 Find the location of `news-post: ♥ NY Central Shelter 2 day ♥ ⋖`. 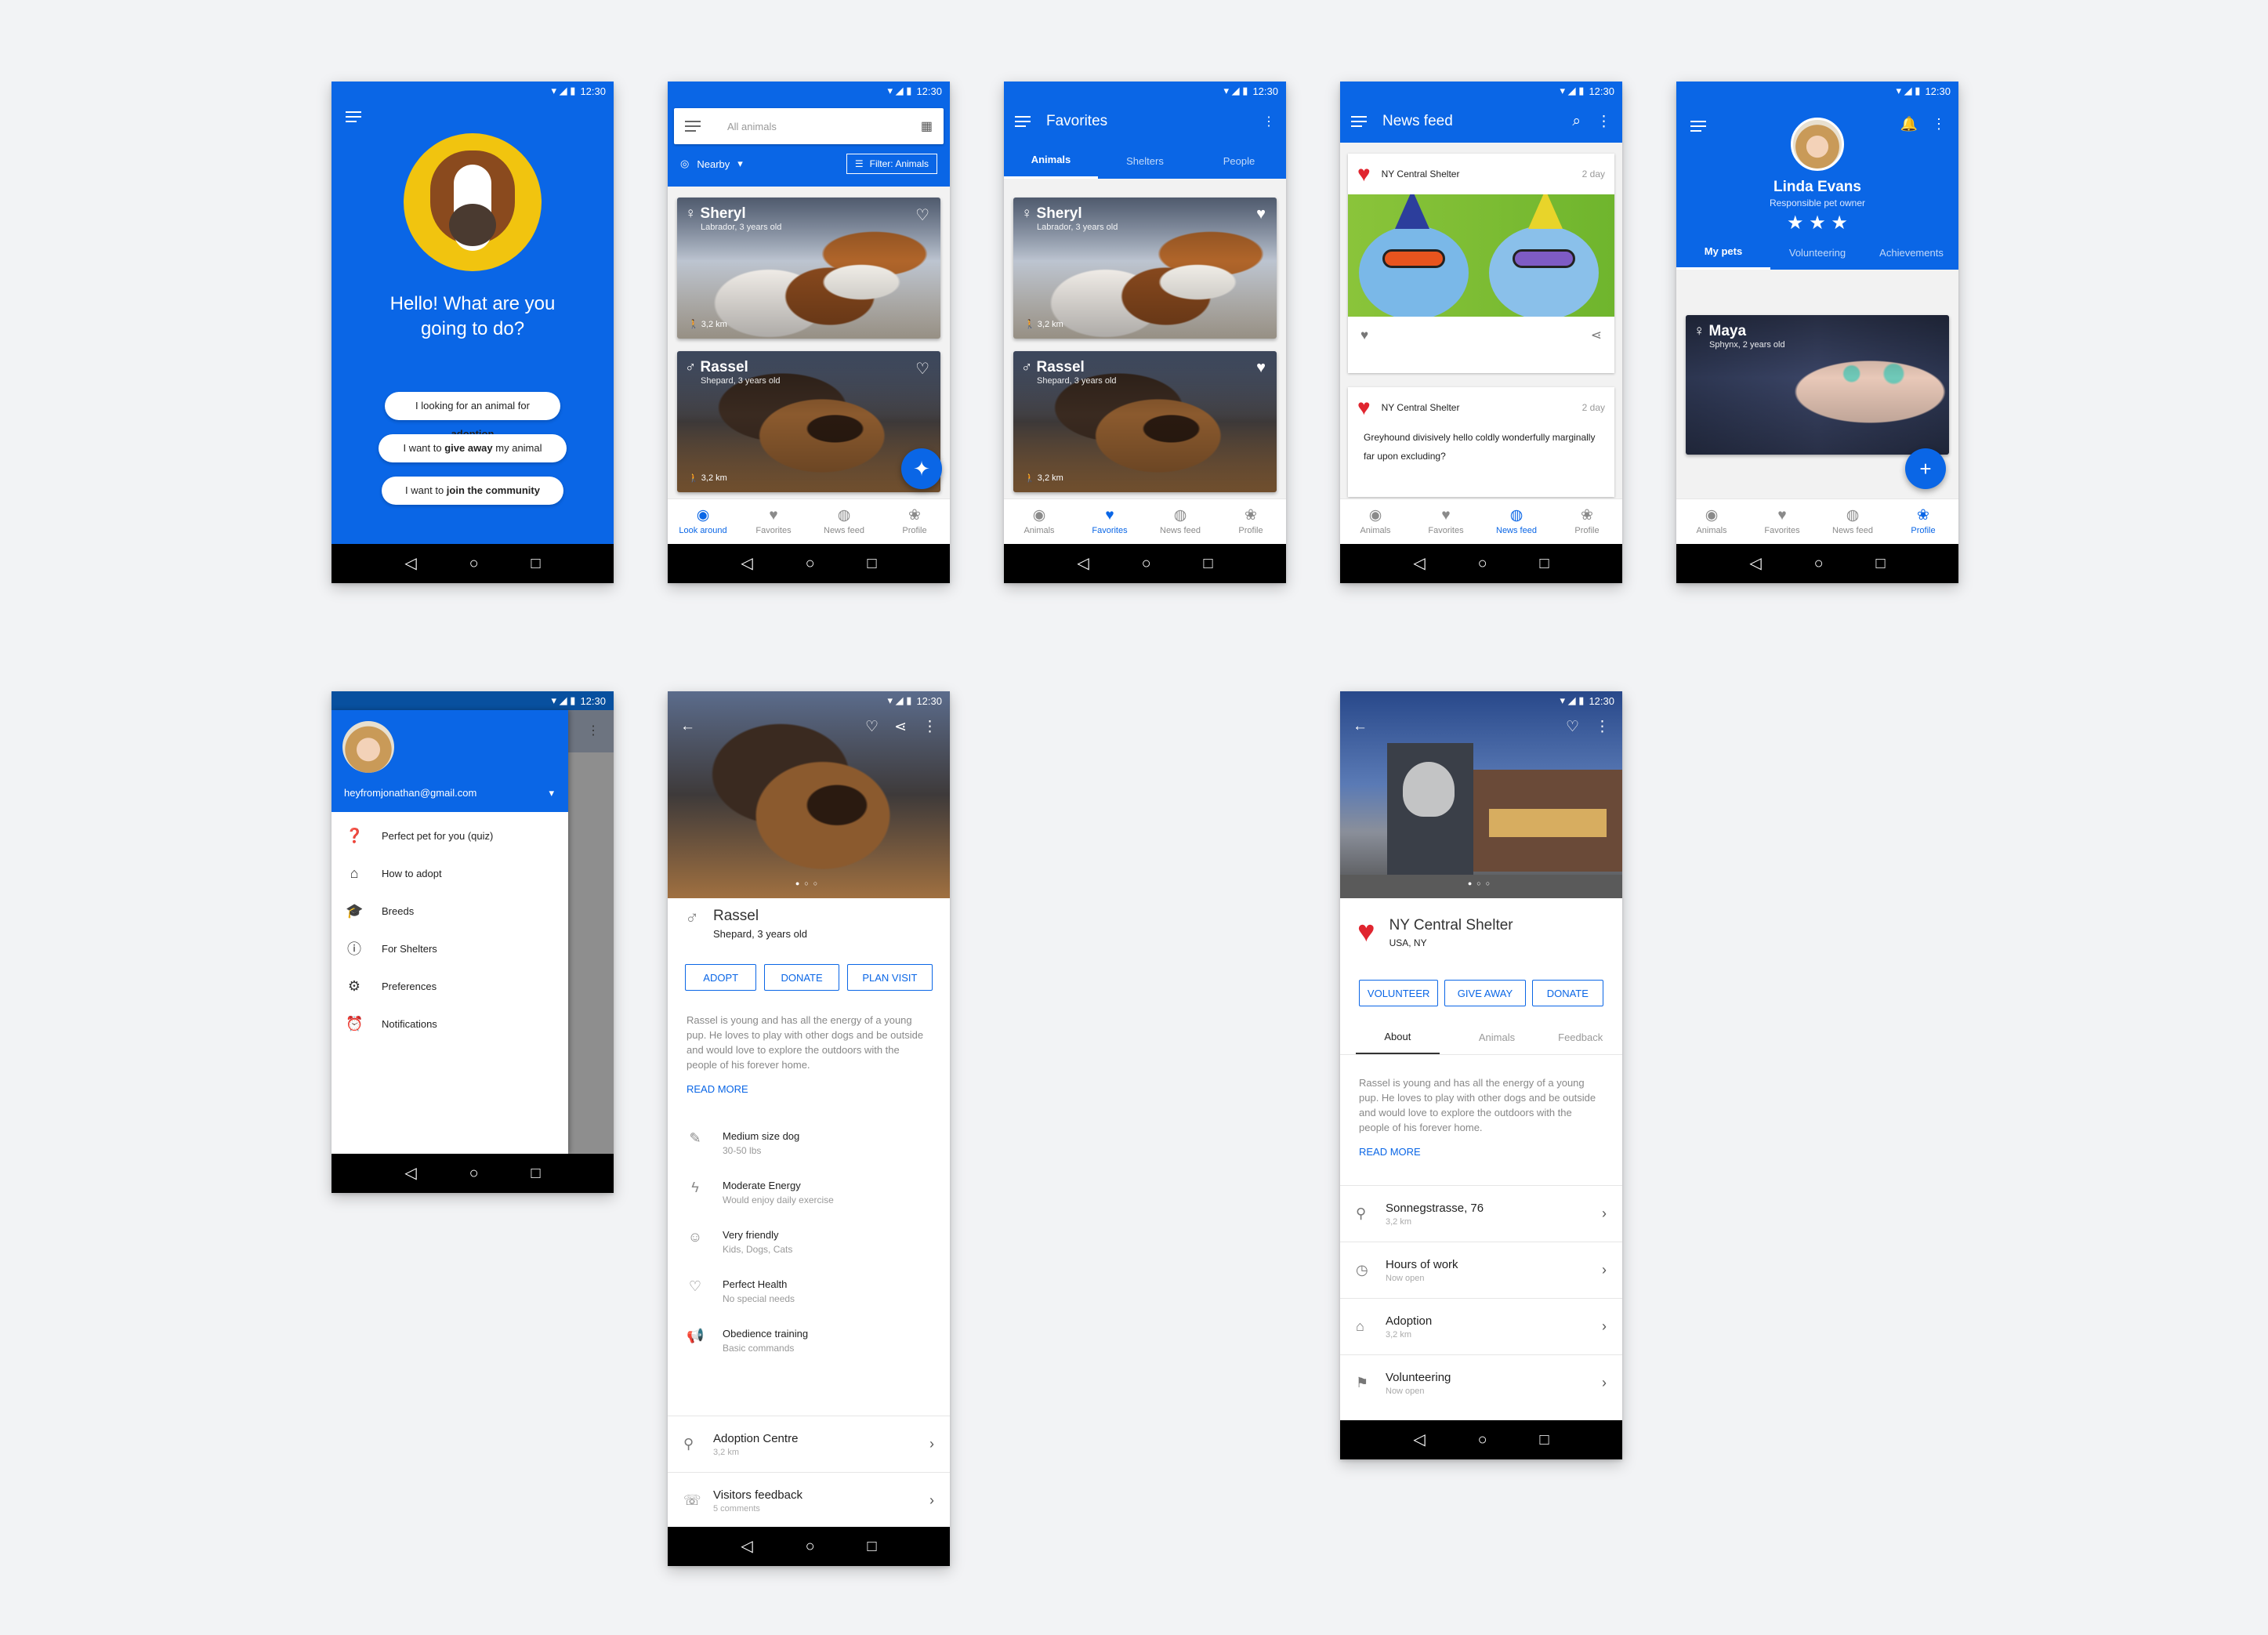

news-post: ♥ NY Central Shelter 2 day ♥ ⋖ is located at coordinates (1481, 263).